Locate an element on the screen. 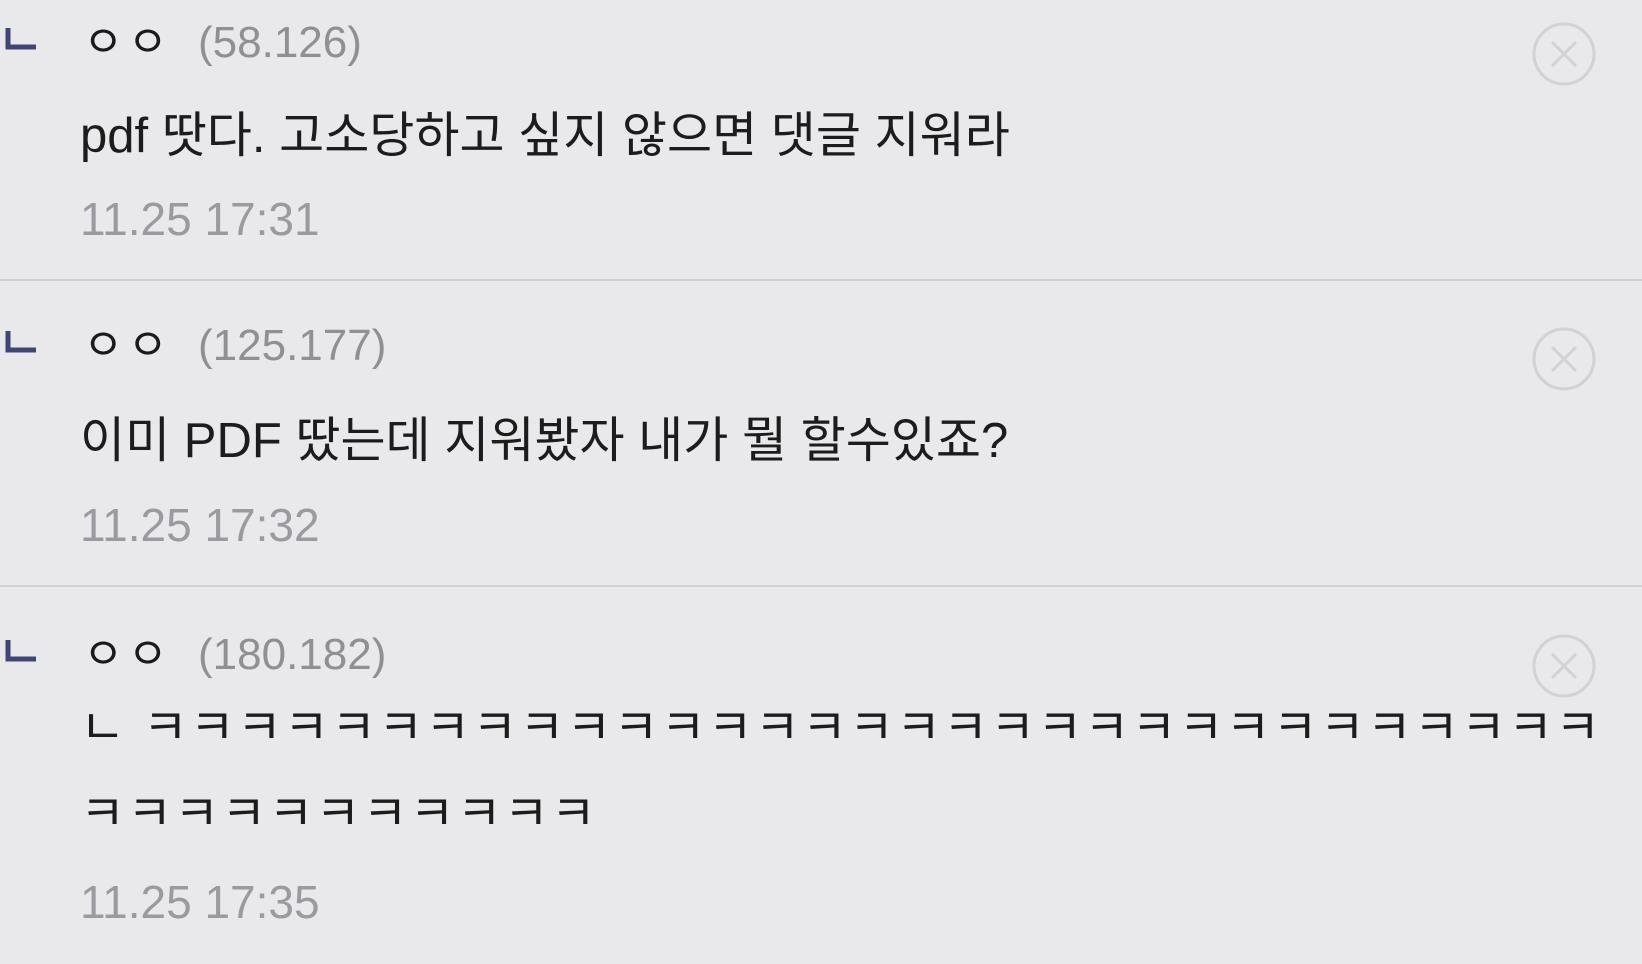 The image size is (1642, 964). comment-timestamp: 11.25 17:31 is located at coordinates (200, 219).